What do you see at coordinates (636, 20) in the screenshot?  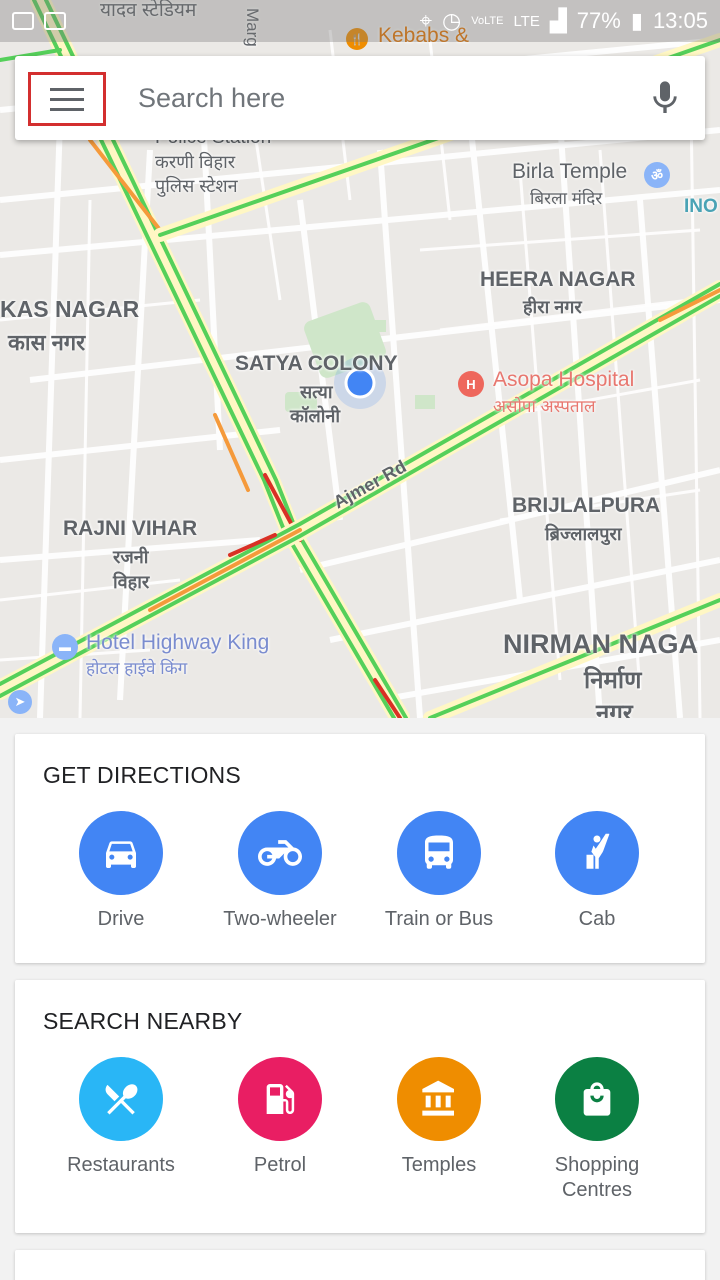 I see `battery-icon: ▮` at bounding box center [636, 20].